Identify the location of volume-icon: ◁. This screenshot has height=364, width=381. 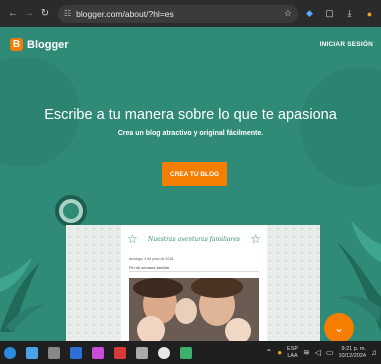
(318, 352).